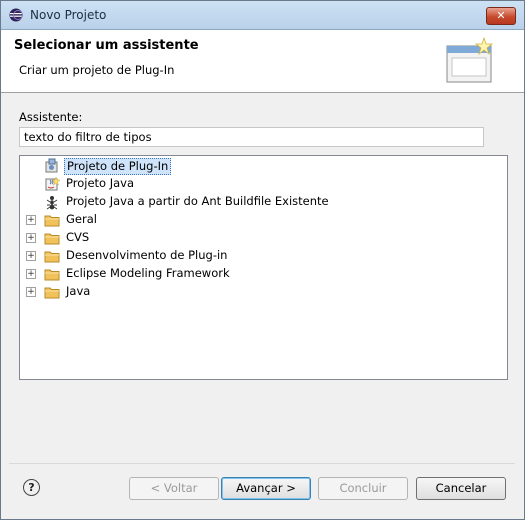  What do you see at coordinates (16, 15) in the screenshot?
I see `eclipse-icon` at bounding box center [16, 15].